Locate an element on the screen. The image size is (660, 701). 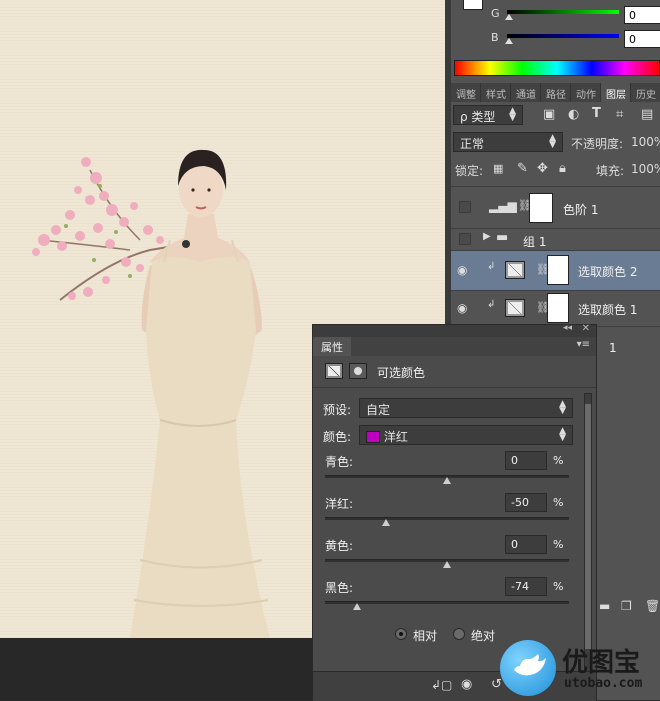
tab-properties: 属性 is located at coordinates (332, 346).